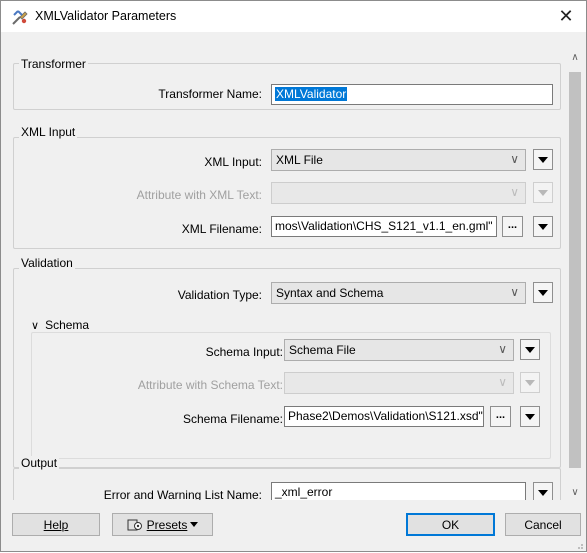 The height and width of the screenshot is (553, 587). I want to click on transformer-name-field: XMLValidator, so click(412, 94).